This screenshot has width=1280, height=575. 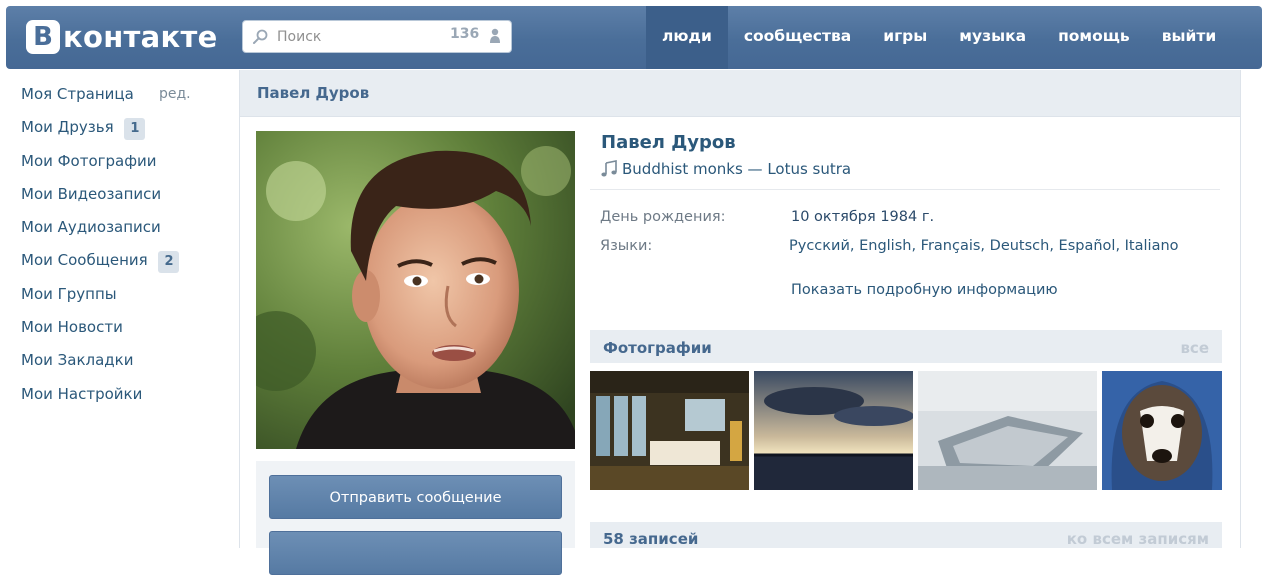 What do you see at coordinates (687, 37) in the screenshot?
I see `nav-people: люди` at bounding box center [687, 37].